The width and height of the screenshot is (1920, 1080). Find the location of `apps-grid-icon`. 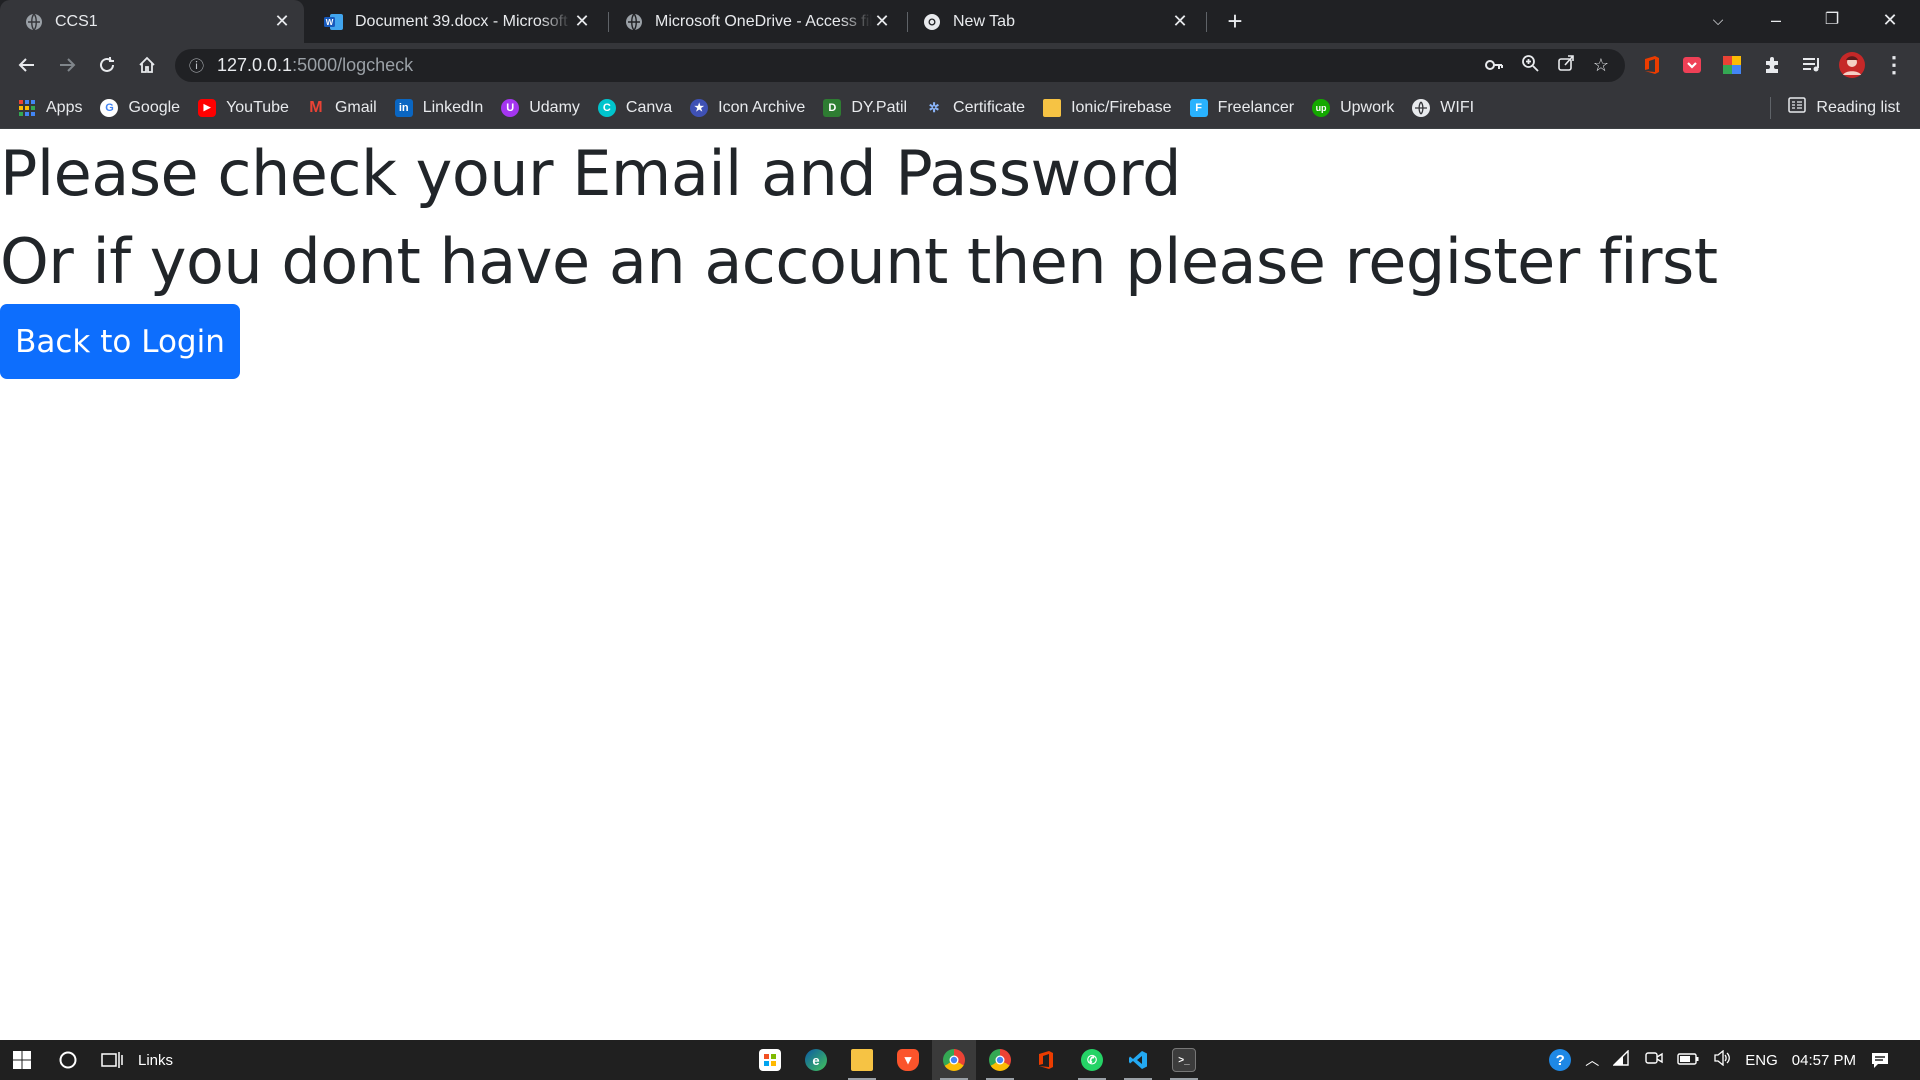

apps-grid-icon is located at coordinates (27, 108).